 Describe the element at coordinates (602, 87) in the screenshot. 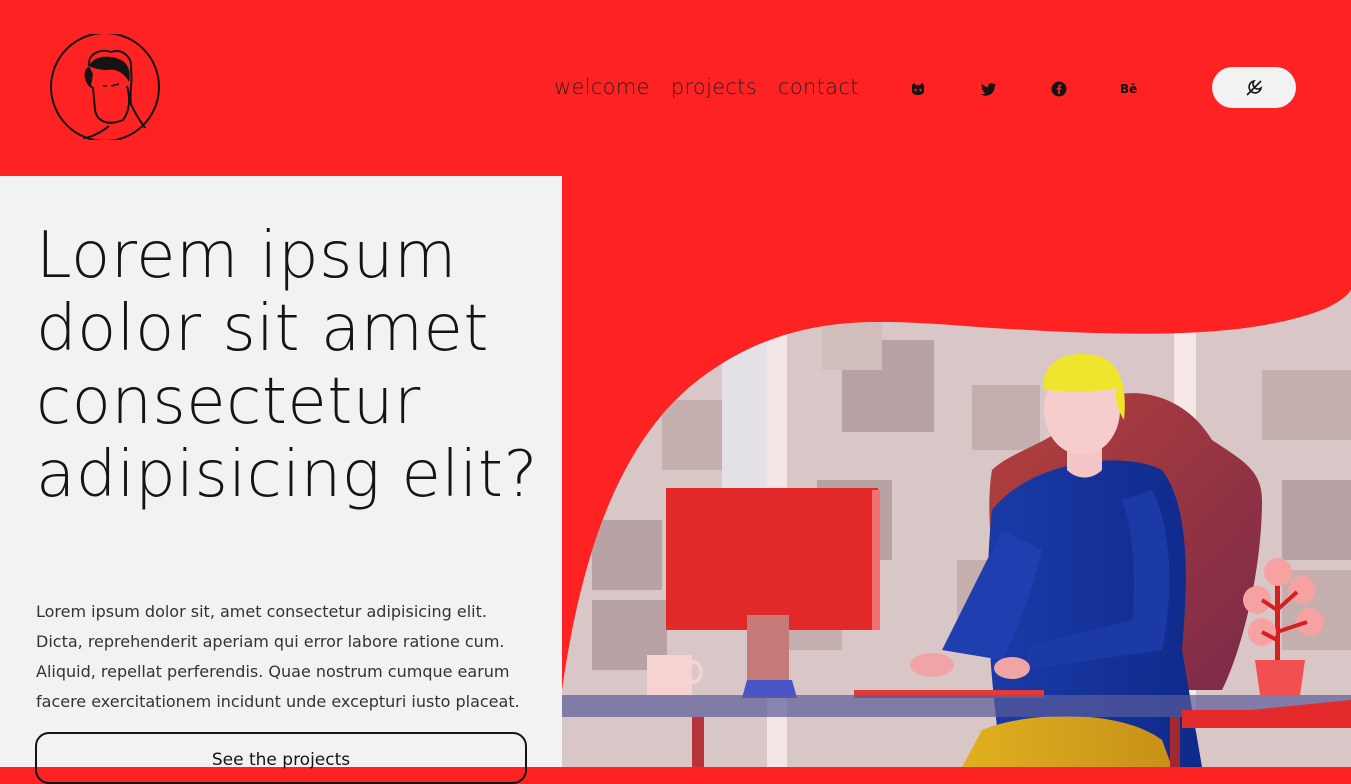

I see `nav-link-welcome: welcome` at that location.